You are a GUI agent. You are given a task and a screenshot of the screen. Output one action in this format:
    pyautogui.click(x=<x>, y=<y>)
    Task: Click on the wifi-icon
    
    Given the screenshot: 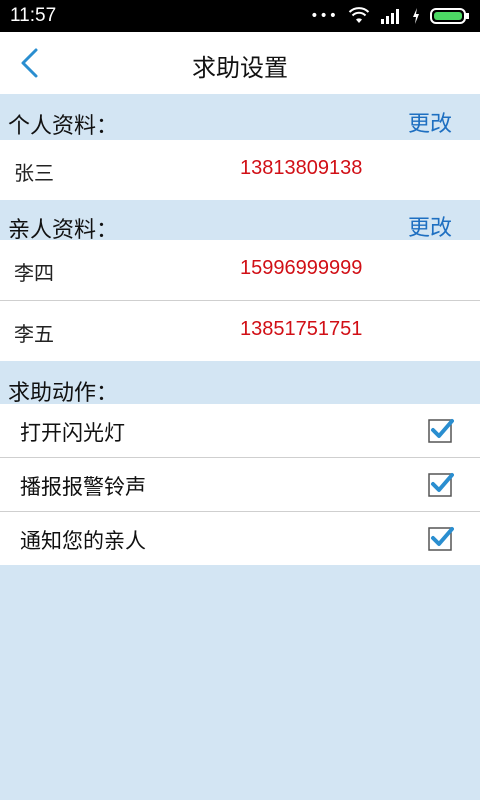 What is the action you would take?
    pyautogui.click(x=359, y=15)
    